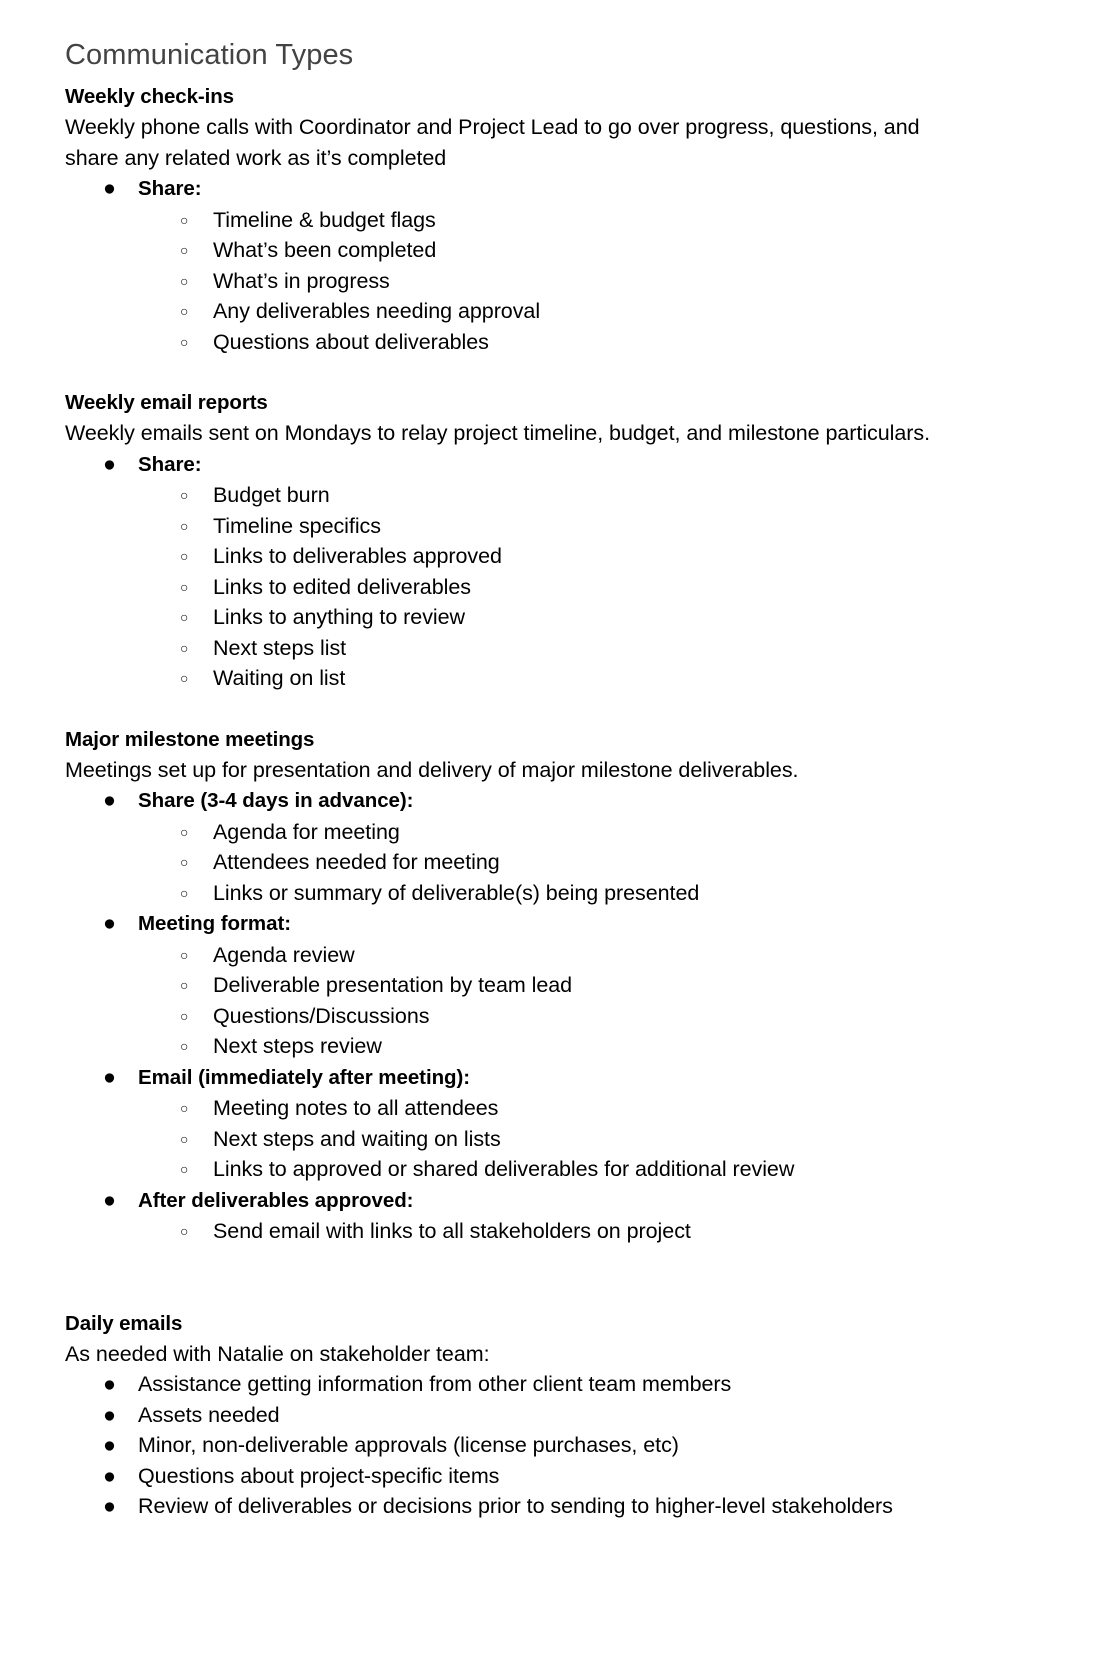 This screenshot has width=1098, height=1654. What do you see at coordinates (588, 985) in the screenshot?
I see `list-item: ○ Deliverable presentation by team lead` at bounding box center [588, 985].